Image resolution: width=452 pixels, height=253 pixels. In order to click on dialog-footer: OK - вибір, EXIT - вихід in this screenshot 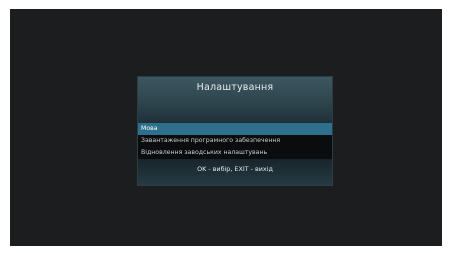, I will do `click(235, 172)`.